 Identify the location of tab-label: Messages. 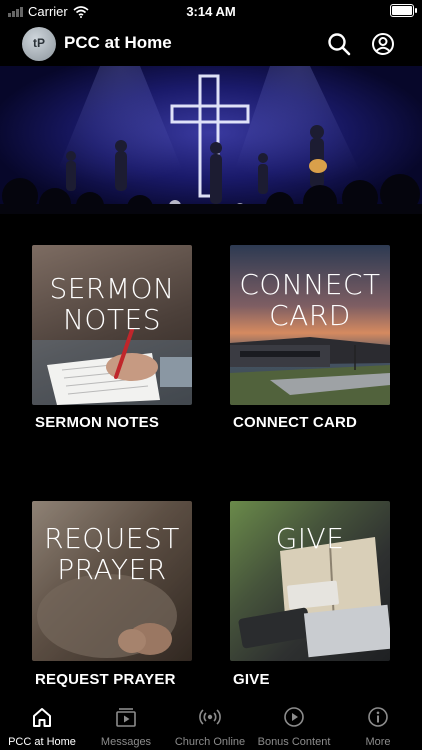
(126, 742).